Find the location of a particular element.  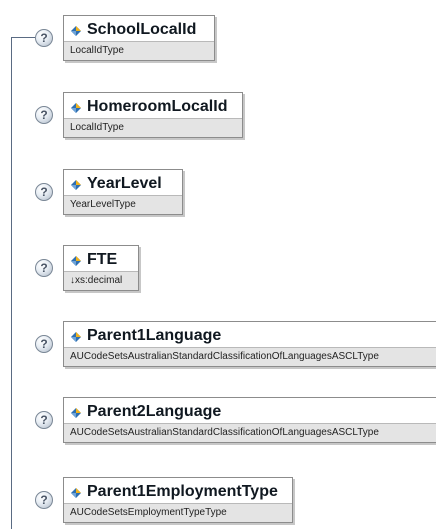

element-name-row: SchoolLocalId is located at coordinates (133, 30).